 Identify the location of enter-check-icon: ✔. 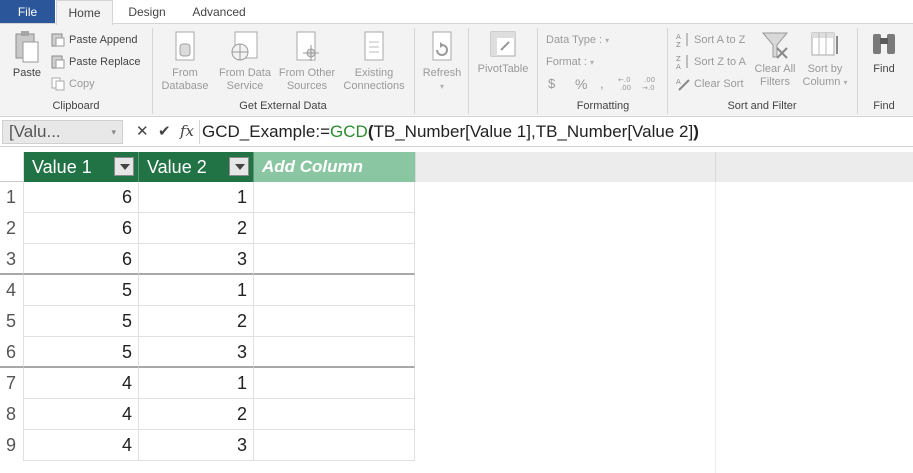
(164, 131).